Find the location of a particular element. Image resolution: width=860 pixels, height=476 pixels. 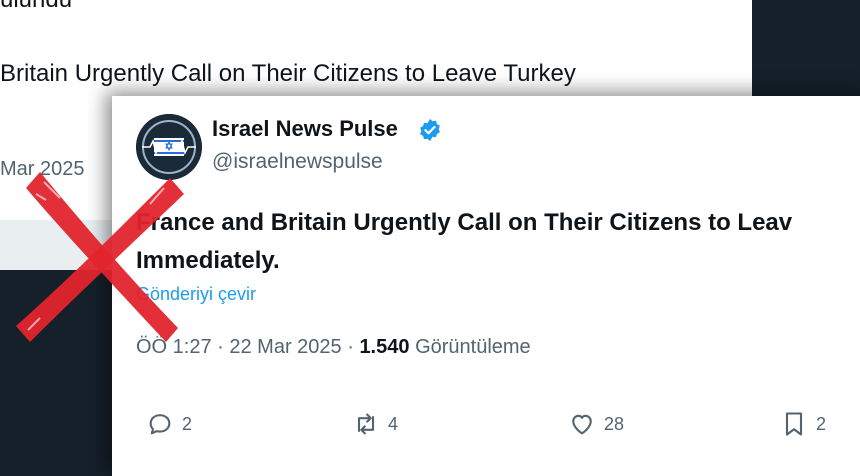

verified-badge-icon is located at coordinates (430, 130).